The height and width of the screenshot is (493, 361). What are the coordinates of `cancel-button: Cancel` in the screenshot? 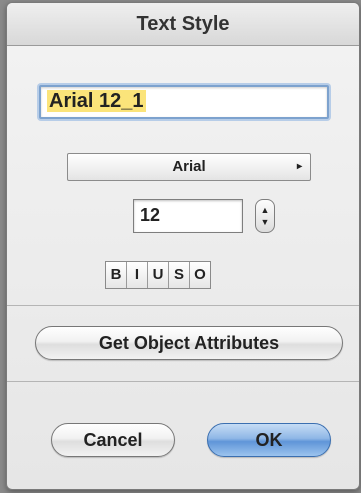 It's located at (113, 440).